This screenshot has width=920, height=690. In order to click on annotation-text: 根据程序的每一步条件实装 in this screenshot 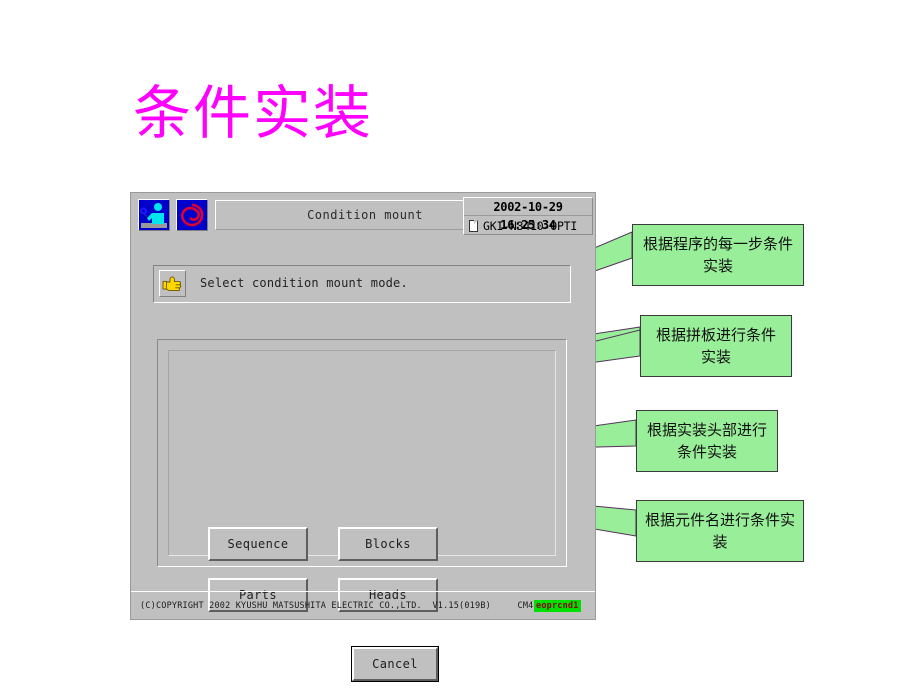, I will do `click(717, 255)`.